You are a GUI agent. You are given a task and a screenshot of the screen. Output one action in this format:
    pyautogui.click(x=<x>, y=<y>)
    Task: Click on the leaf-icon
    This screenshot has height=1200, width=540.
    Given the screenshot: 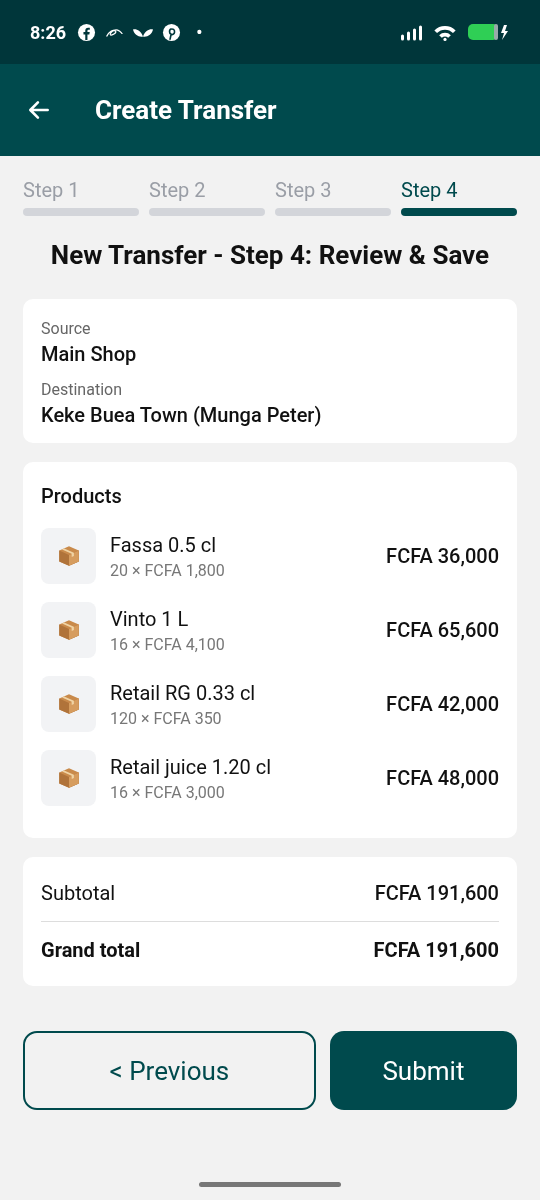 What is the action you would take?
    pyautogui.click(x=143, y=32)
    